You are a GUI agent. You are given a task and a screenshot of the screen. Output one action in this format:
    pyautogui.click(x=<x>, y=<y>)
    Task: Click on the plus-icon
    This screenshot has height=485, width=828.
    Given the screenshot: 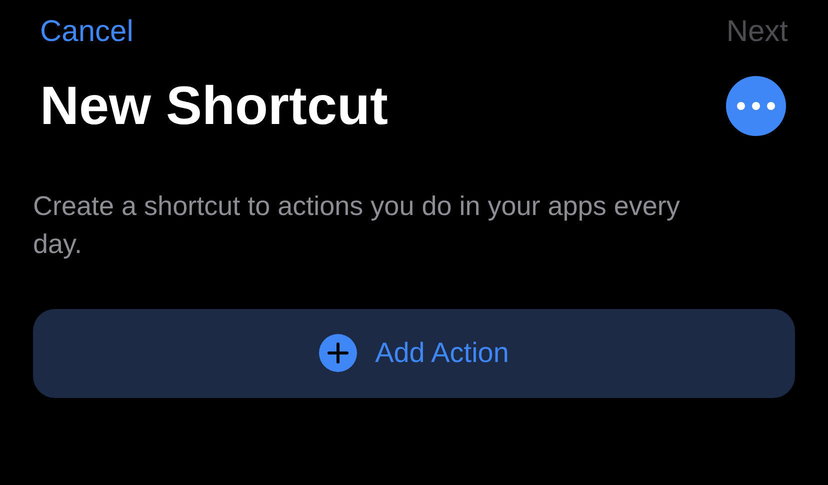 What is the action you would take?
    pyautogui.click(x=338, y=353)
    